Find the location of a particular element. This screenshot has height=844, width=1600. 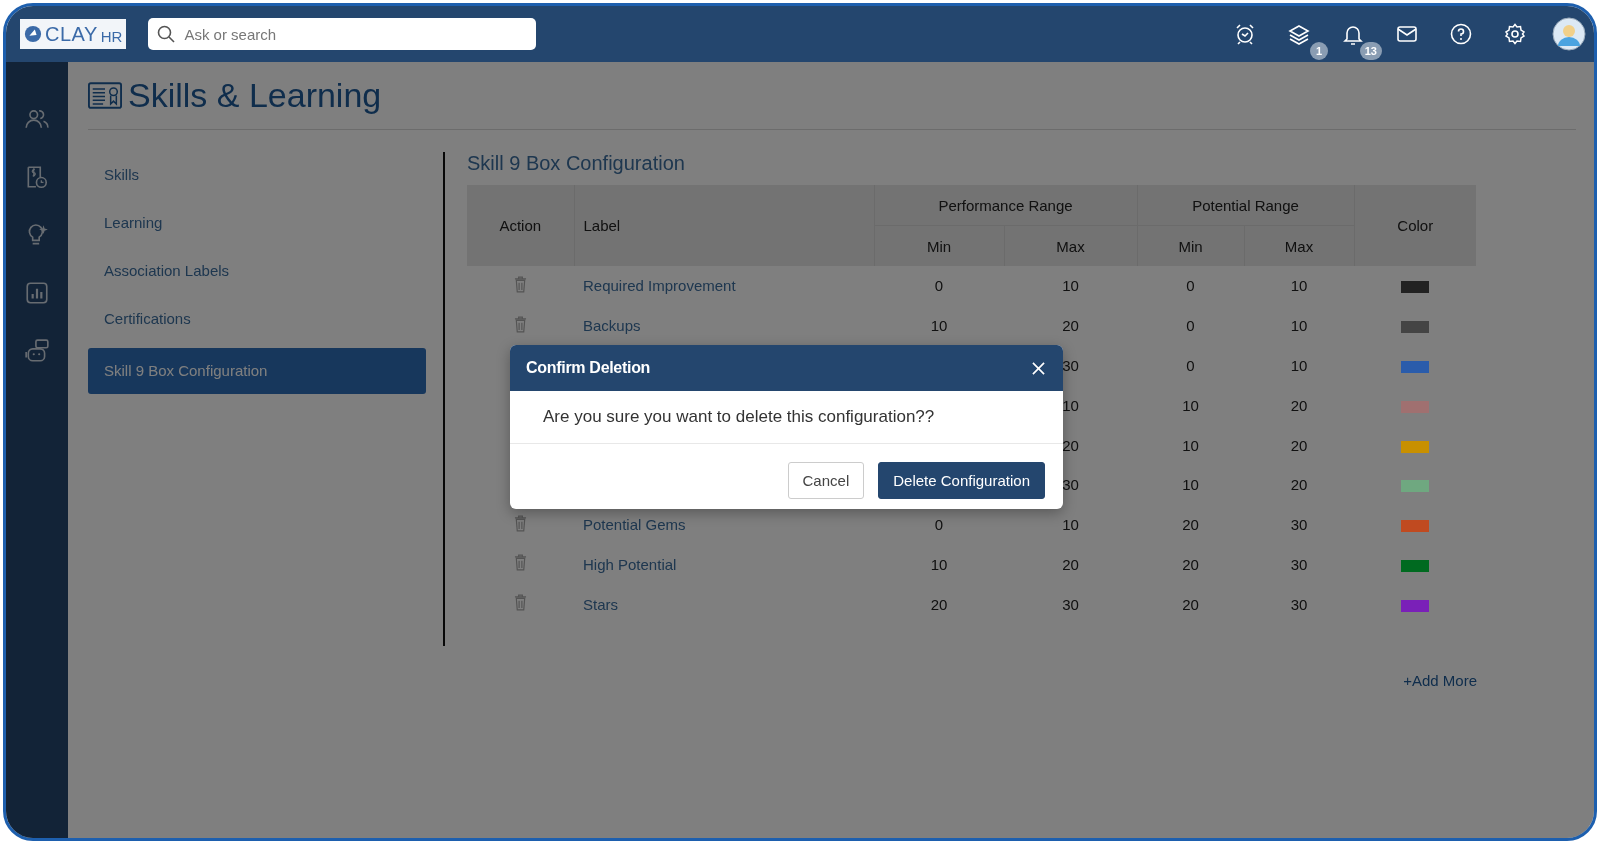

notification-badge: 1 is located at coordinates (1319, 51).